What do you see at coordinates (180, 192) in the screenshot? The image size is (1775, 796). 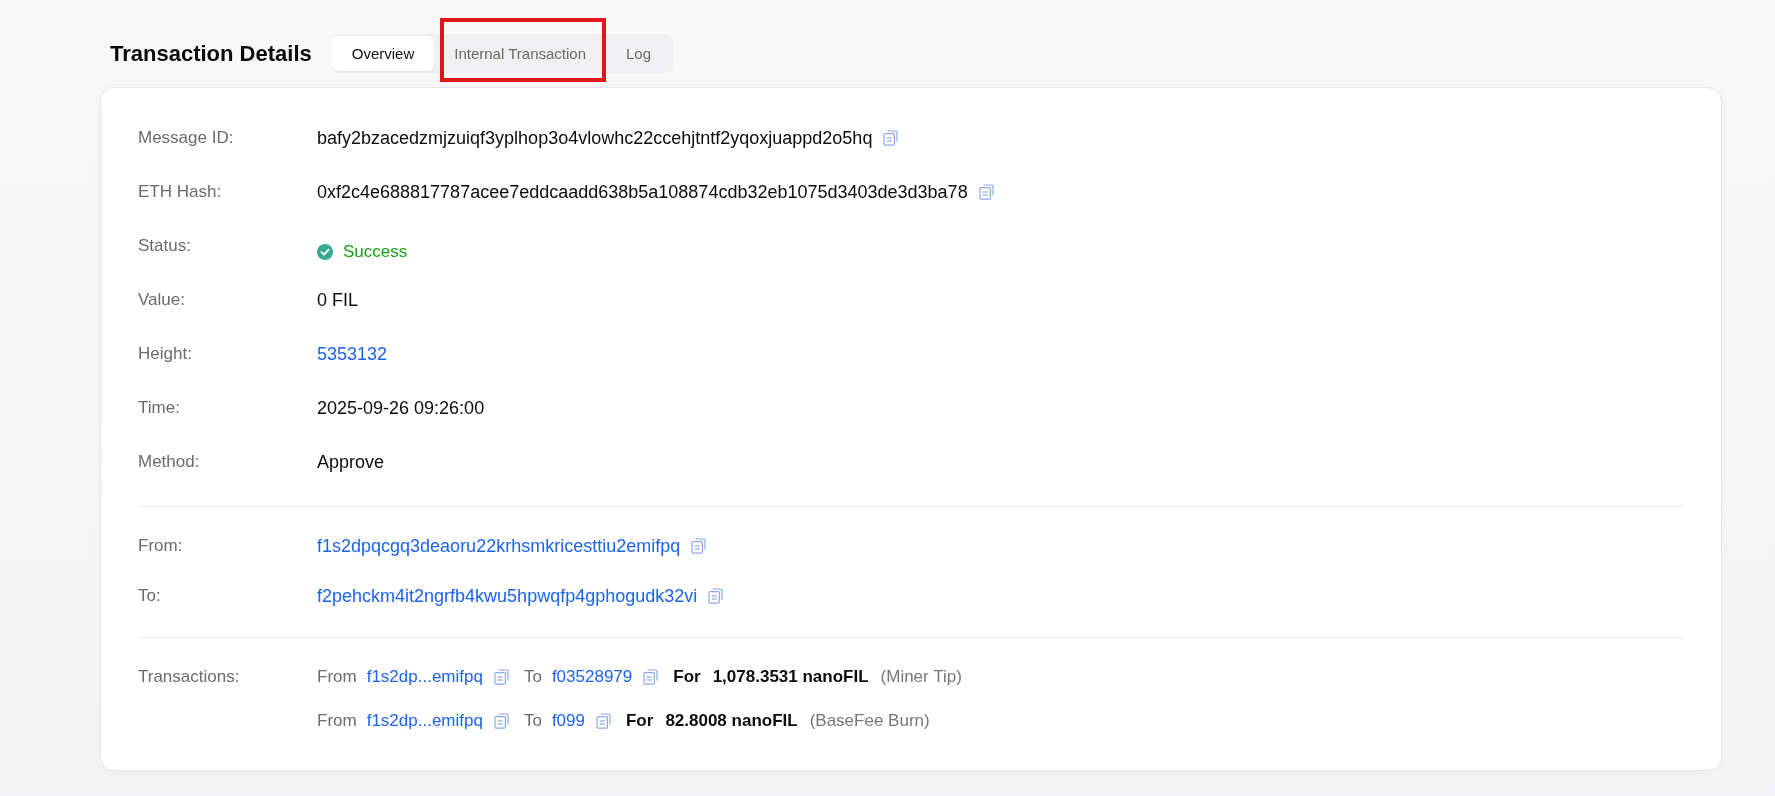 I see `field-label: ETH Hash:` at bounding box center [180, 192].